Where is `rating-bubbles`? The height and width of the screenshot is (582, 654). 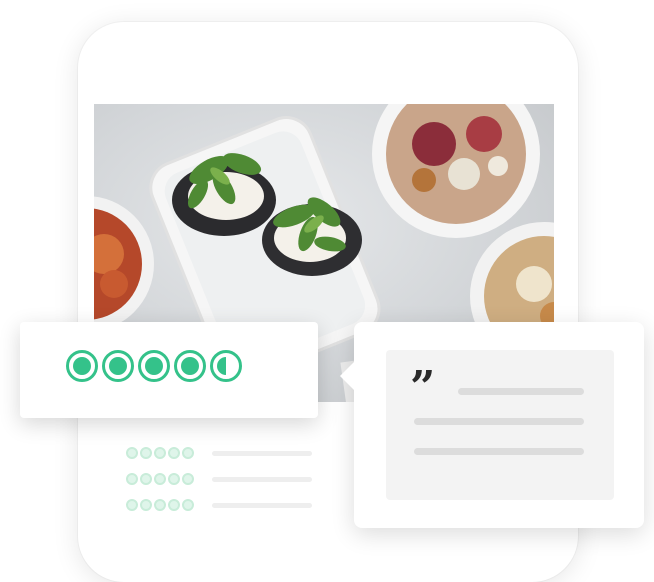
rating-bubbles is located at coordinates (154, 366).